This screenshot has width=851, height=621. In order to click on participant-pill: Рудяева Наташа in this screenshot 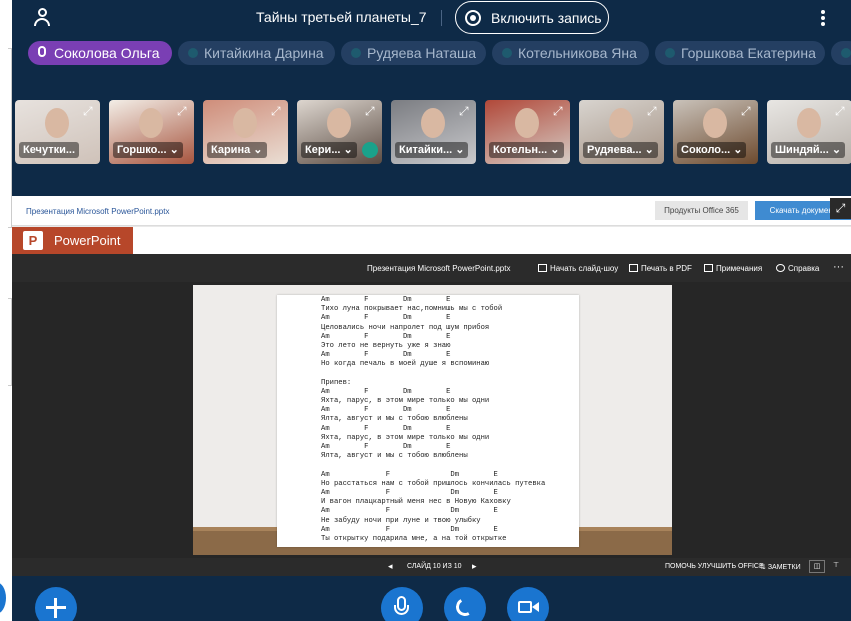, I will do `click(413, 53)`.